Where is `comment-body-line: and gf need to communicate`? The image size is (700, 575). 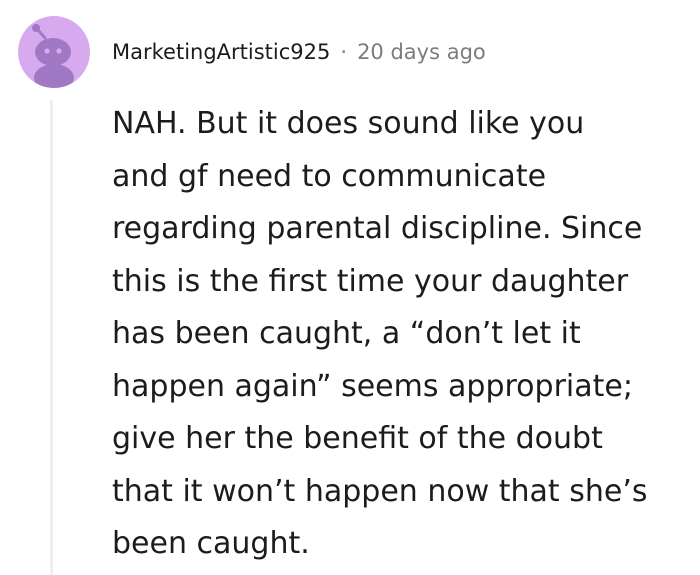
comment-body-line: and gf need to communicate is located at coordinates (329, 176).